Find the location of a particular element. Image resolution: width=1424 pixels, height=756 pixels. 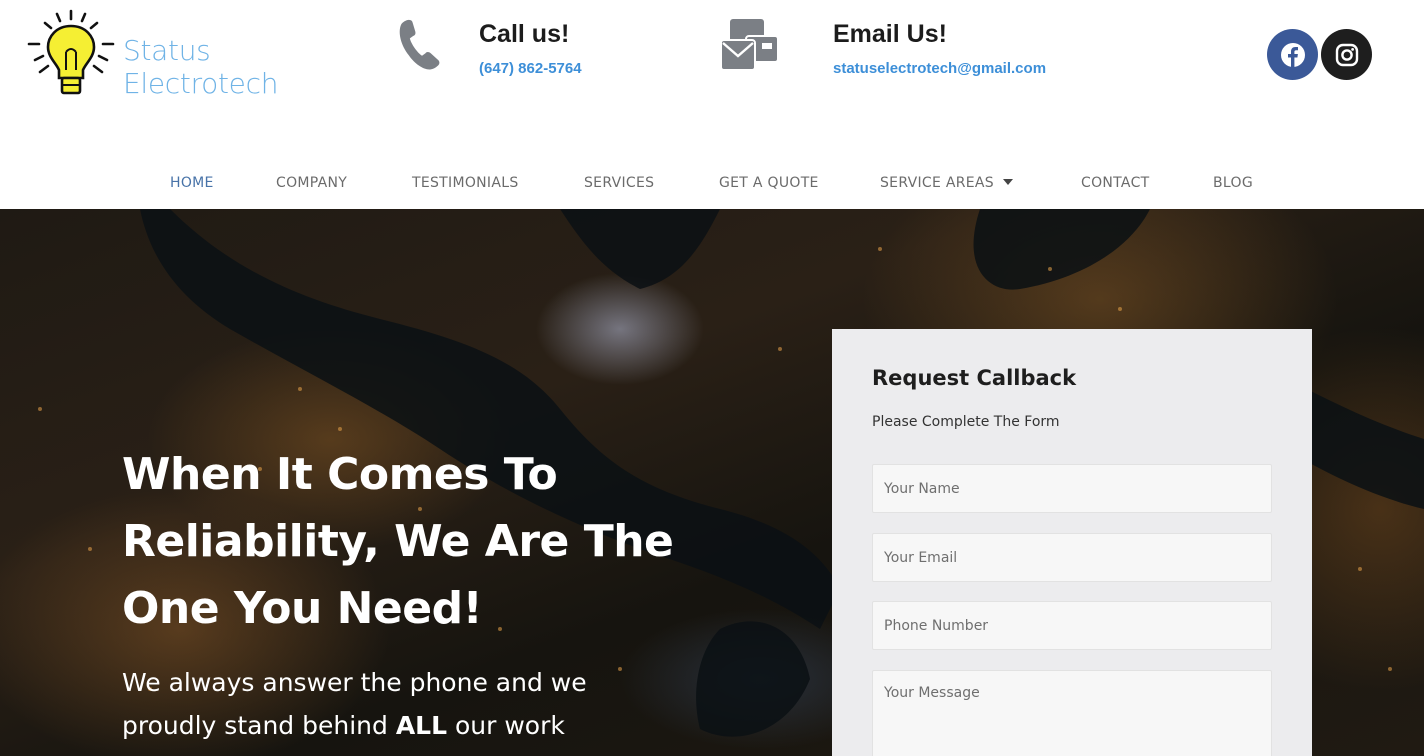

nav-service-areas: SERVICE AREAS is located at coordinates (946, 183).